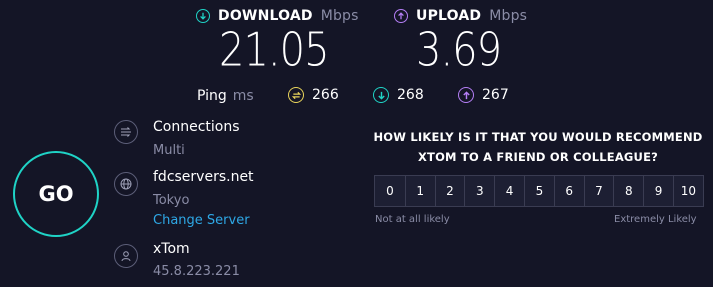  Describe the element at coordinates (568, 191) in the screenshot. I see `scale-option-6: 6` at that location.